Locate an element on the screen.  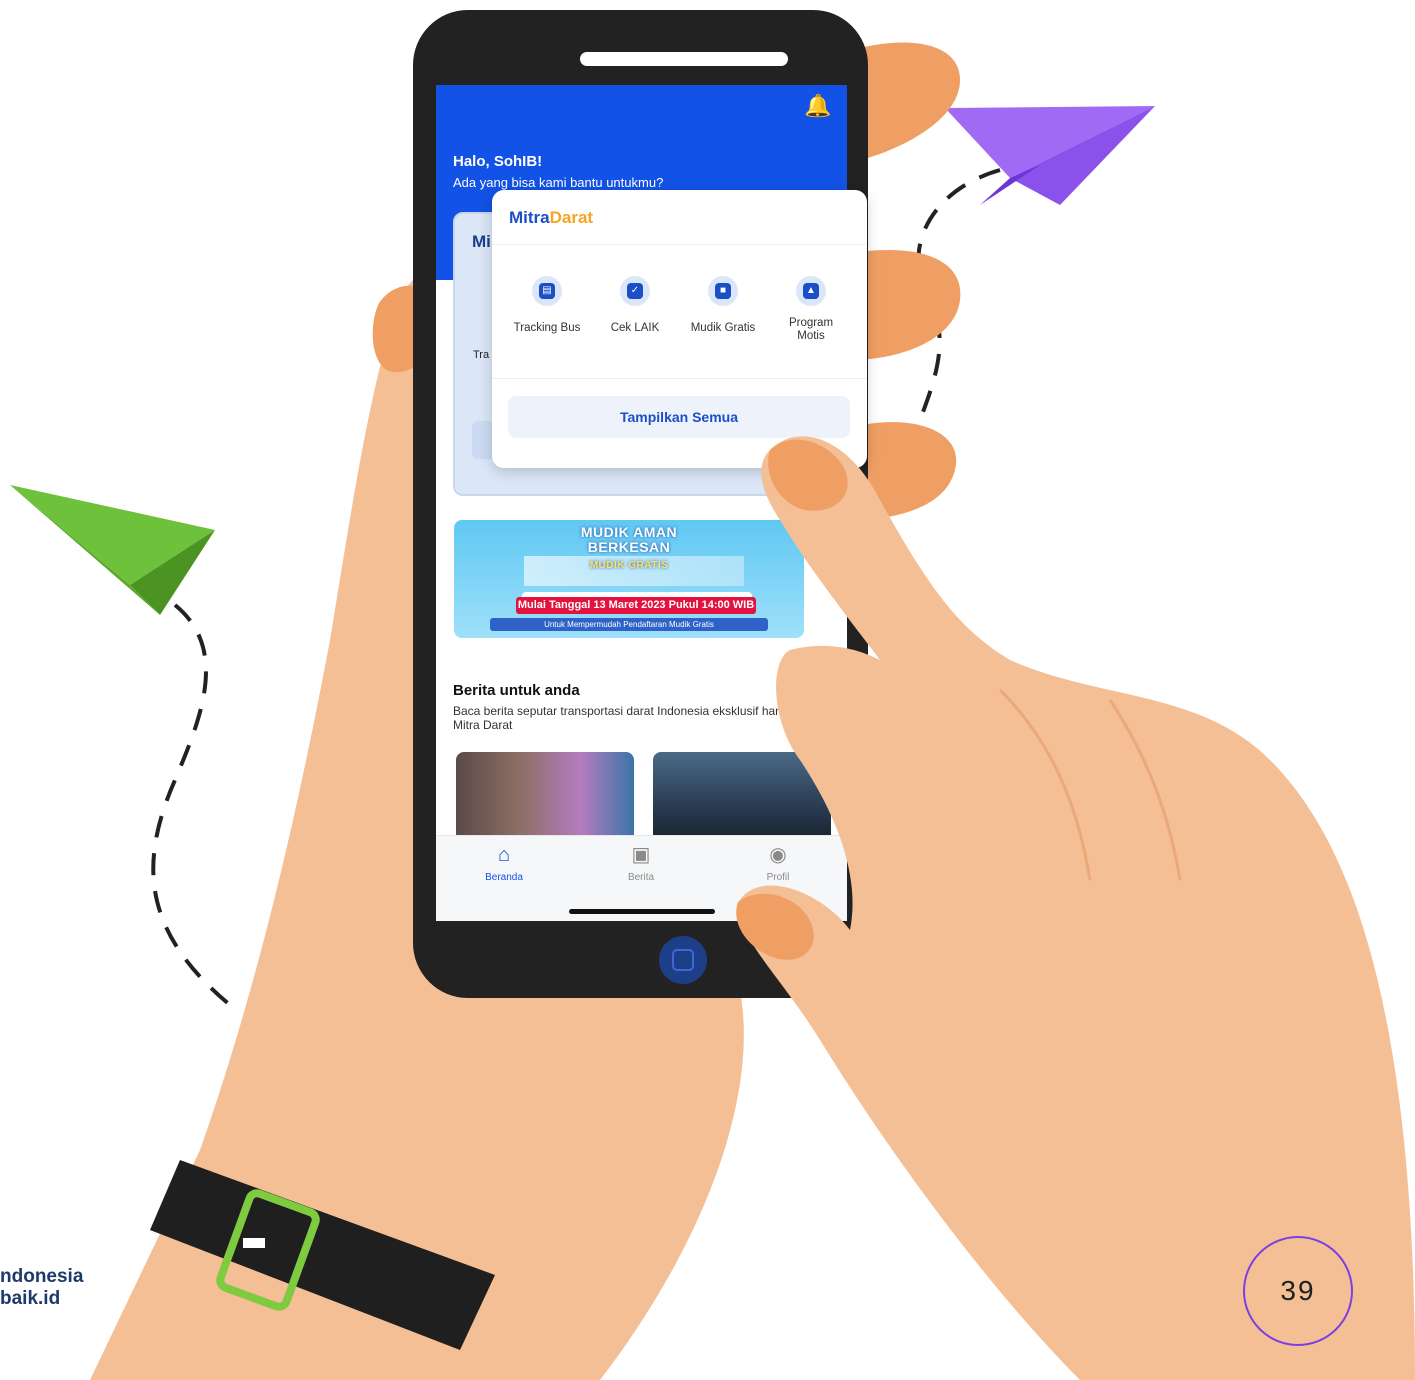
page-number-badge: 39 is located at coordinates (1298, 1291).